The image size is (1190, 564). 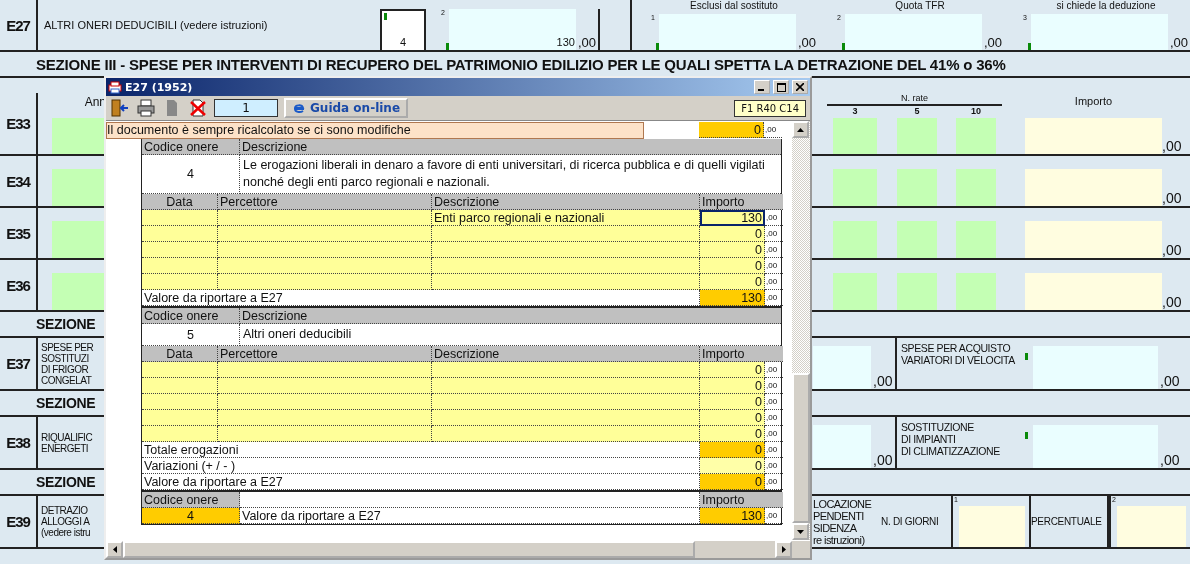 I want to click on close-button, so click(x=800, y=87).